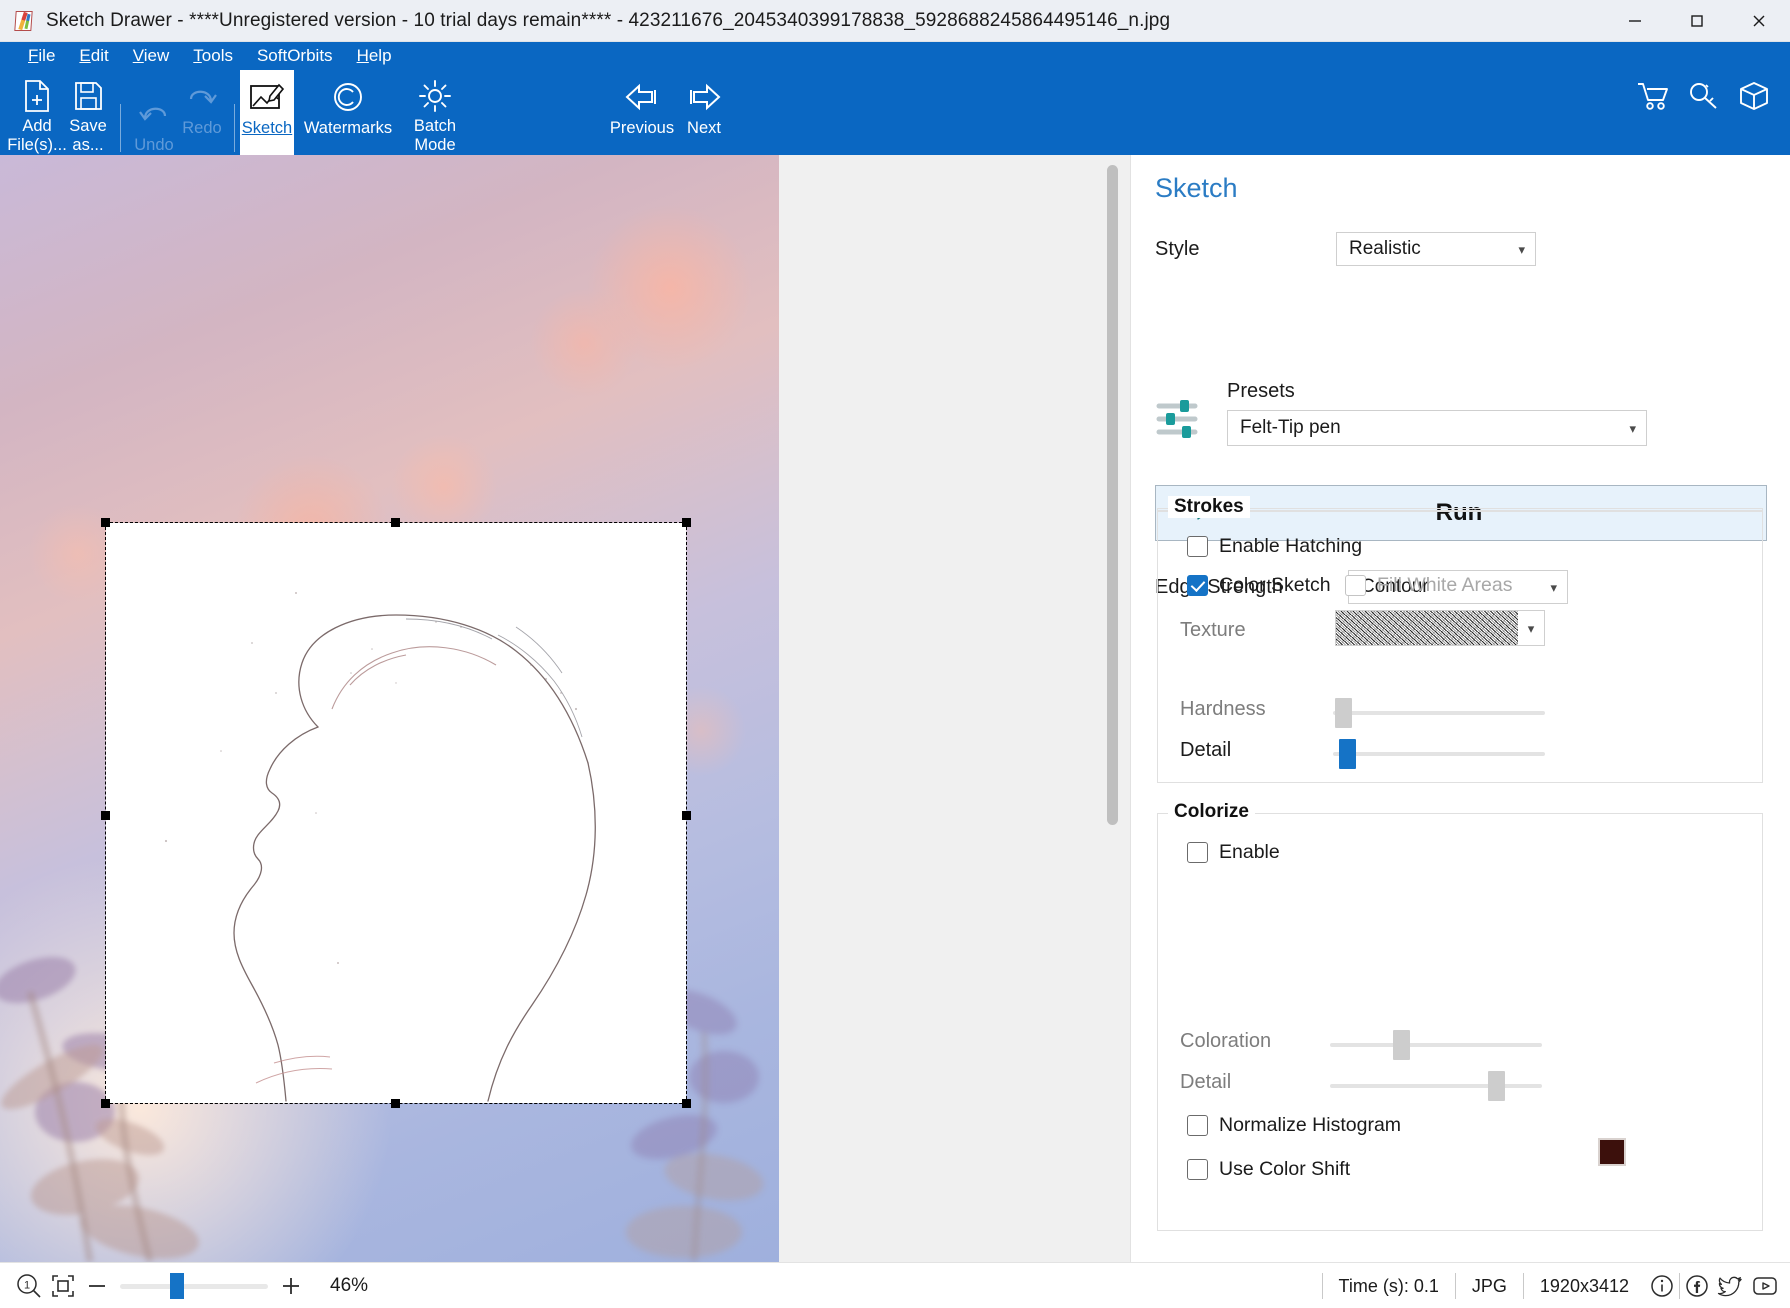 The image size is (1790, 1308). Describe the element at coordinates (374, 56) in the screenshot. I see `menu-help: Help` at that location.